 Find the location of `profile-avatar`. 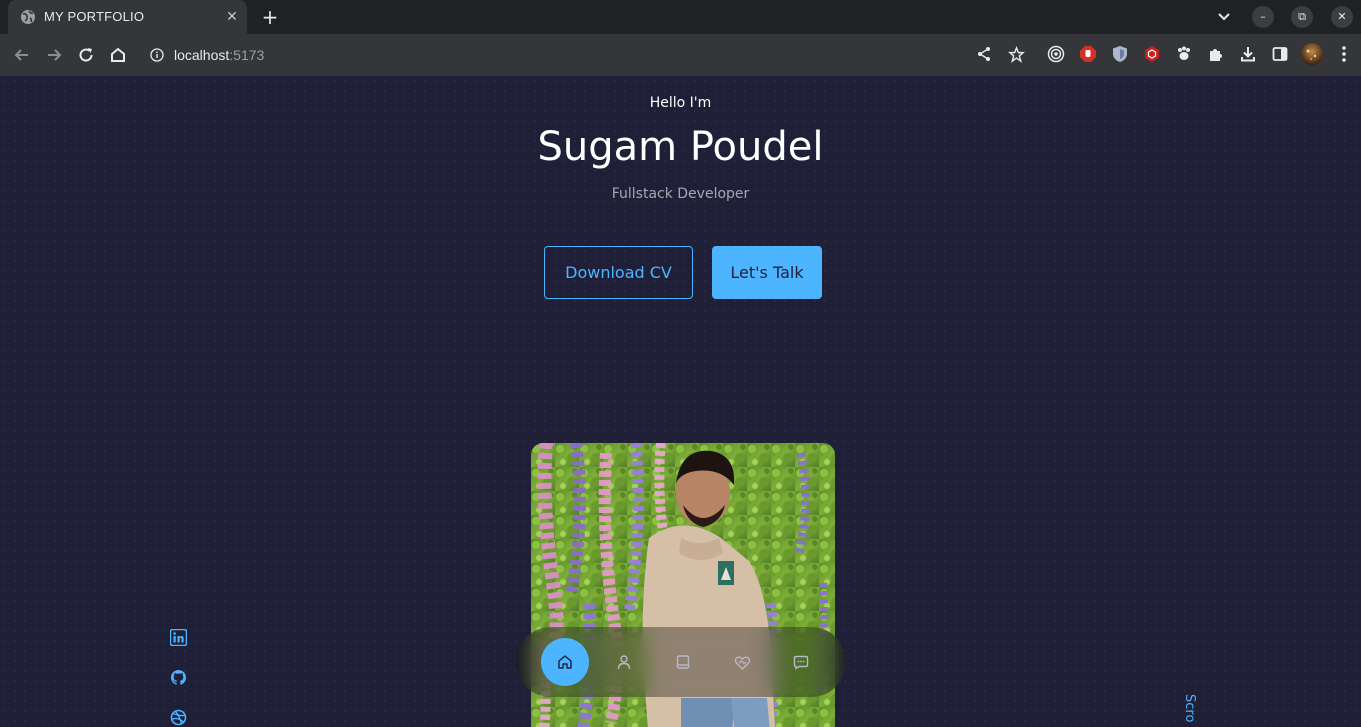

profile-avatar is located at coordinates (1312, 54).